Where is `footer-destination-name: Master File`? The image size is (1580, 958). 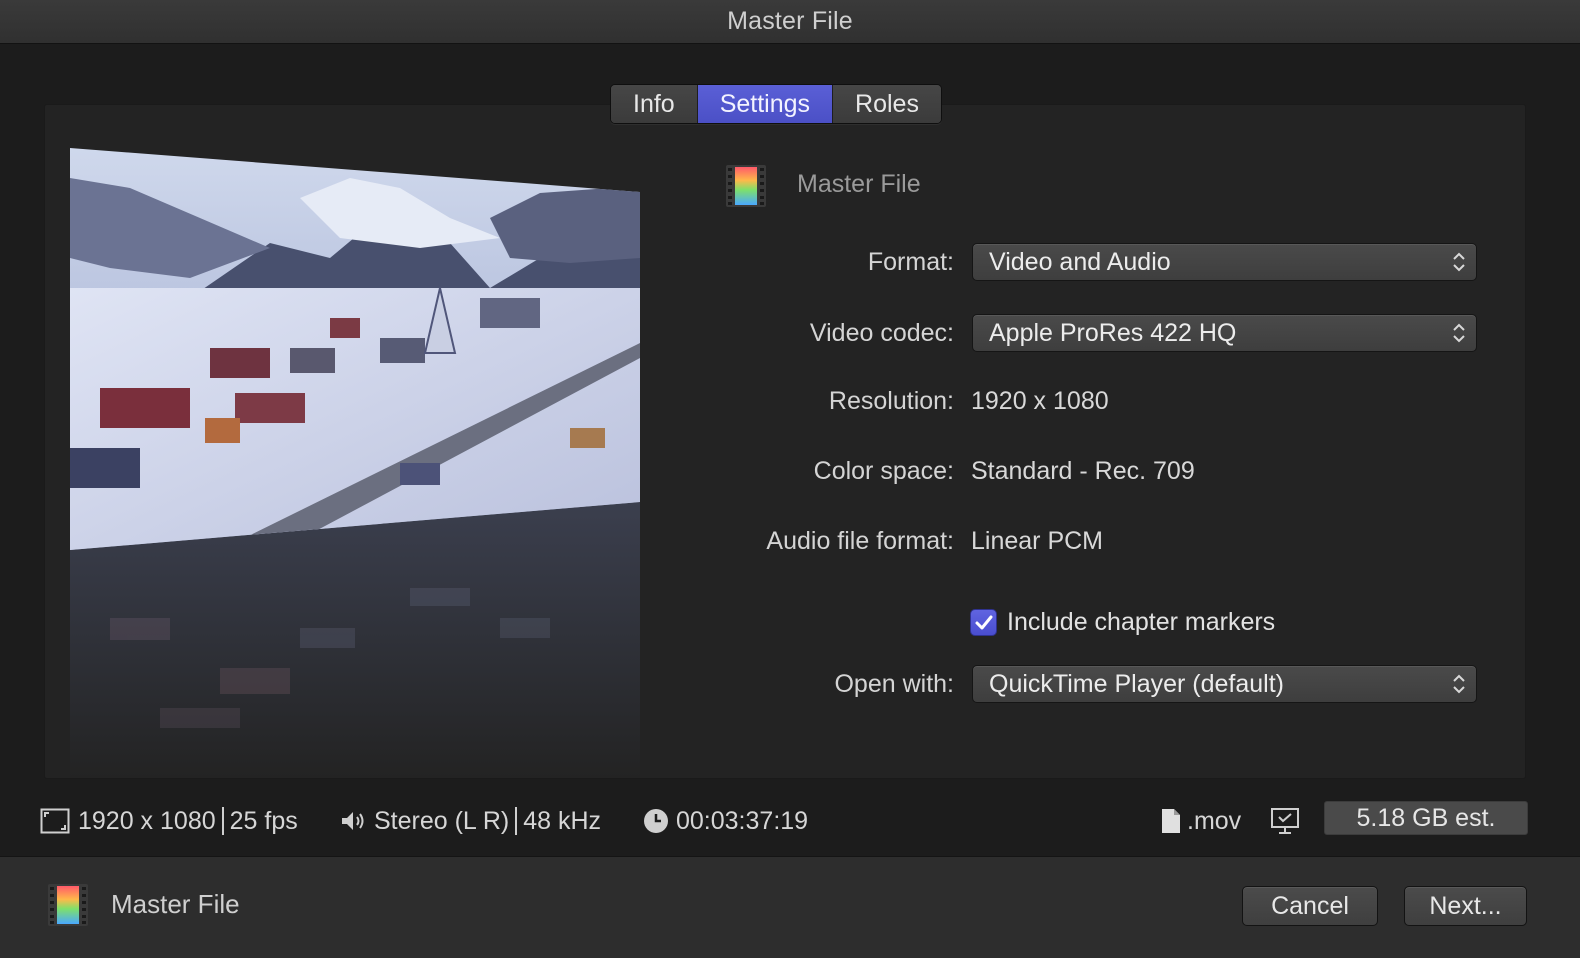 footer-destination-name: Master File is located at coordinates (175, 904).